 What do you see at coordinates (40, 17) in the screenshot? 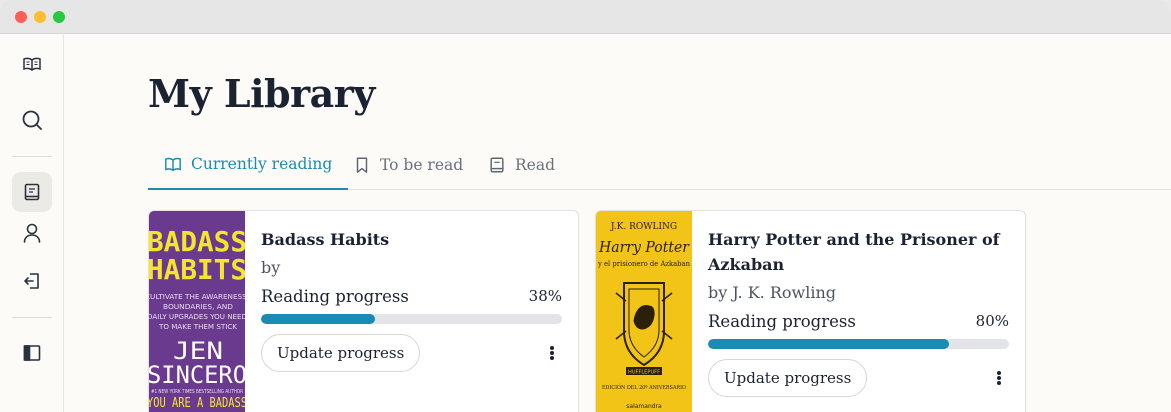
I see `minimize-window-button` at bounding box center [40, 17].